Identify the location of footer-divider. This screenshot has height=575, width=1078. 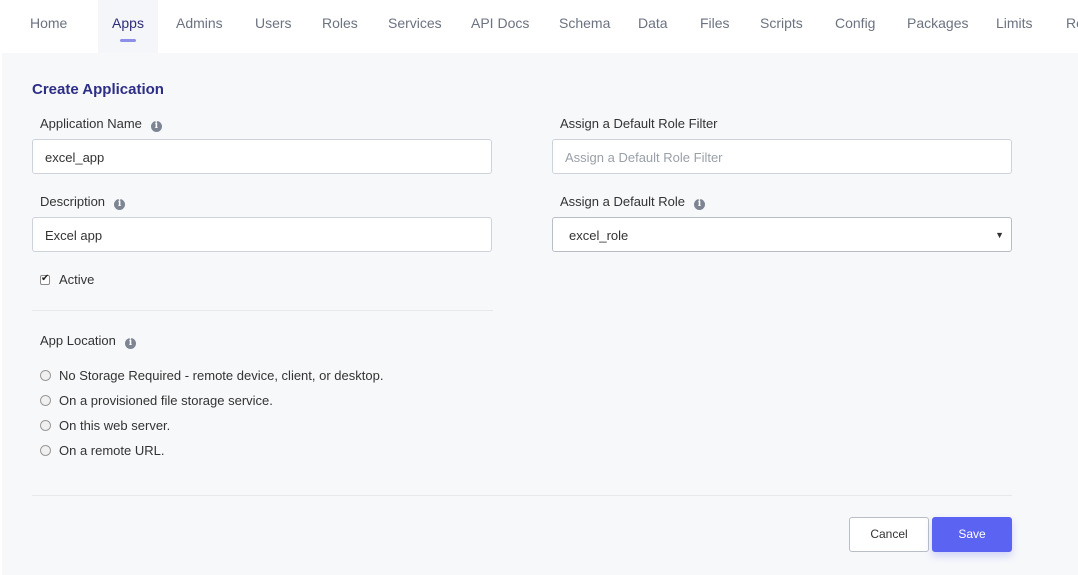
(522, 495).